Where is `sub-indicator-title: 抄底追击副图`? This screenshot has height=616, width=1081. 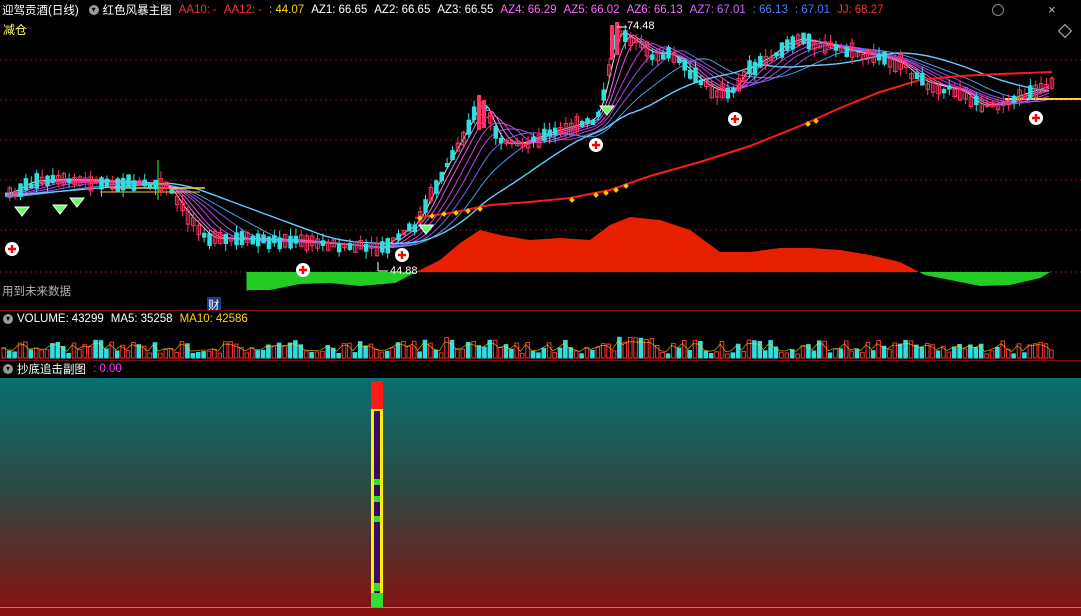
sub-indicator-title: 抄底追击副图 is located at coordinates (51, 370).